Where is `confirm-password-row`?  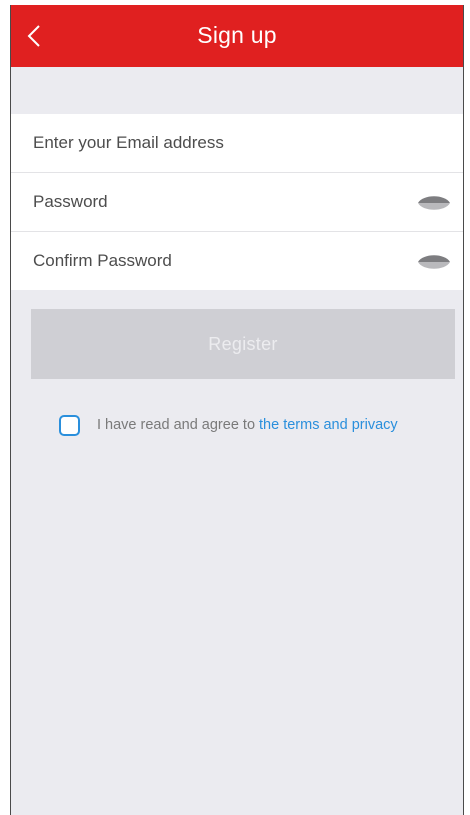 confirm-password-row is located at coordinates (237, 261).